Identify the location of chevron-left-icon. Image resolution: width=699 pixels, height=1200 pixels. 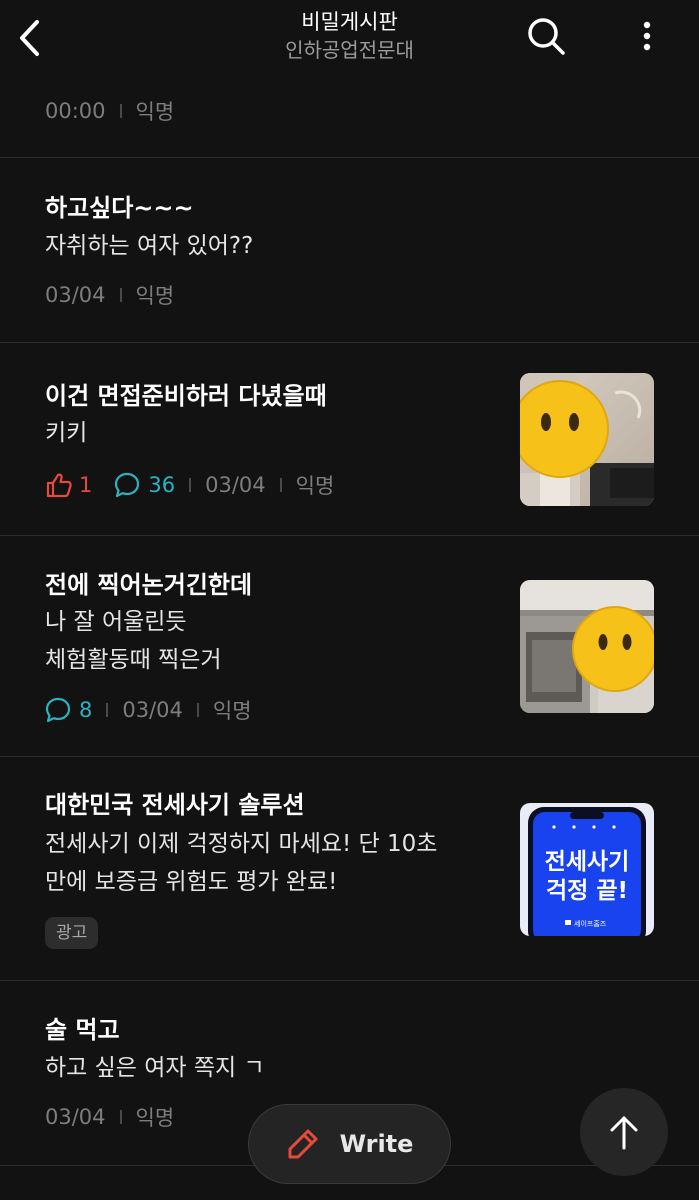
(29, 38).